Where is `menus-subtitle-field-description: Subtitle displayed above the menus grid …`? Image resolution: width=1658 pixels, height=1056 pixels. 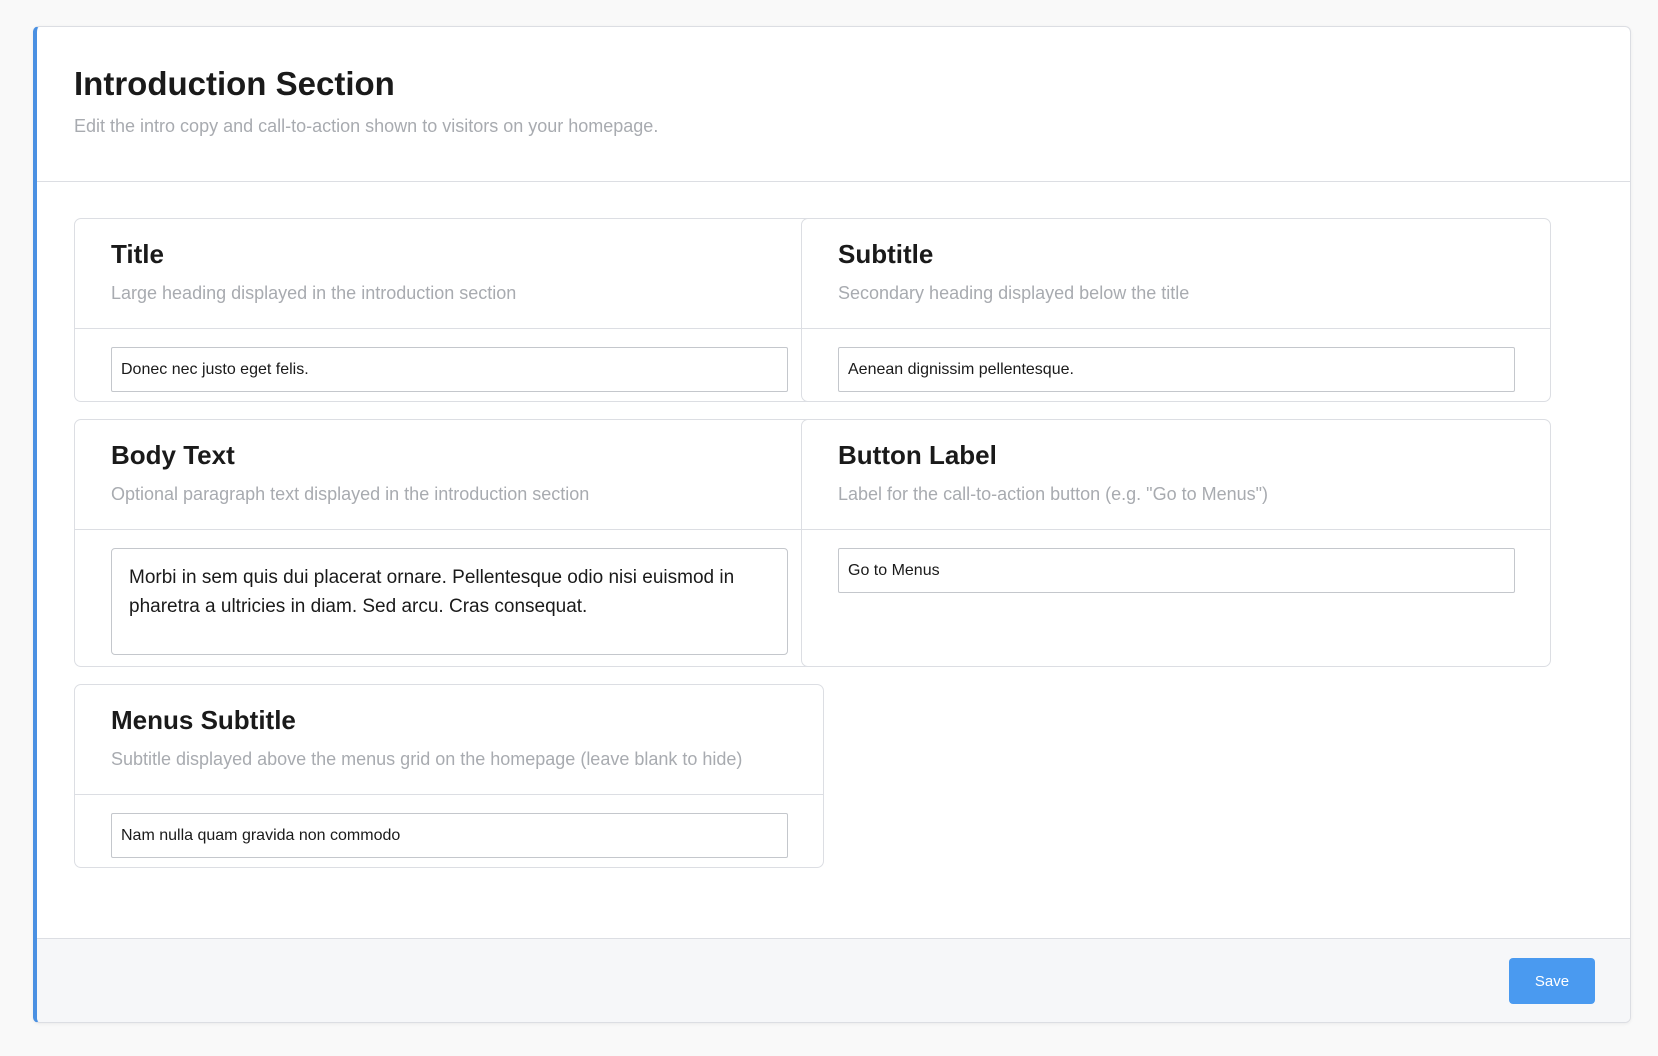
menus-subtitle-field-description: Subtitle displayed above the menus grid … is located at coordinates (427, 759).